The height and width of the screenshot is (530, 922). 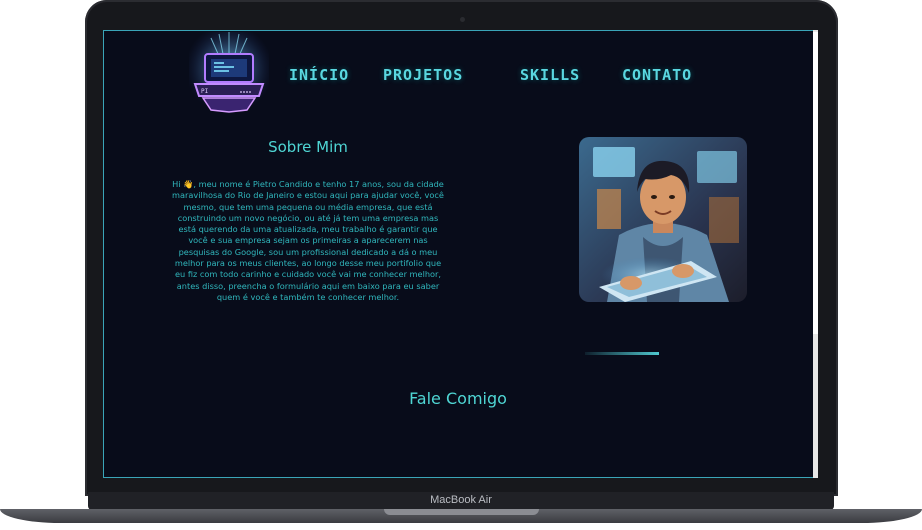 What do you see at coordinates (319, 75) in the screenshot?
I see `nav-item-inicio: INÍCIO` at bounding box center [319, 75].